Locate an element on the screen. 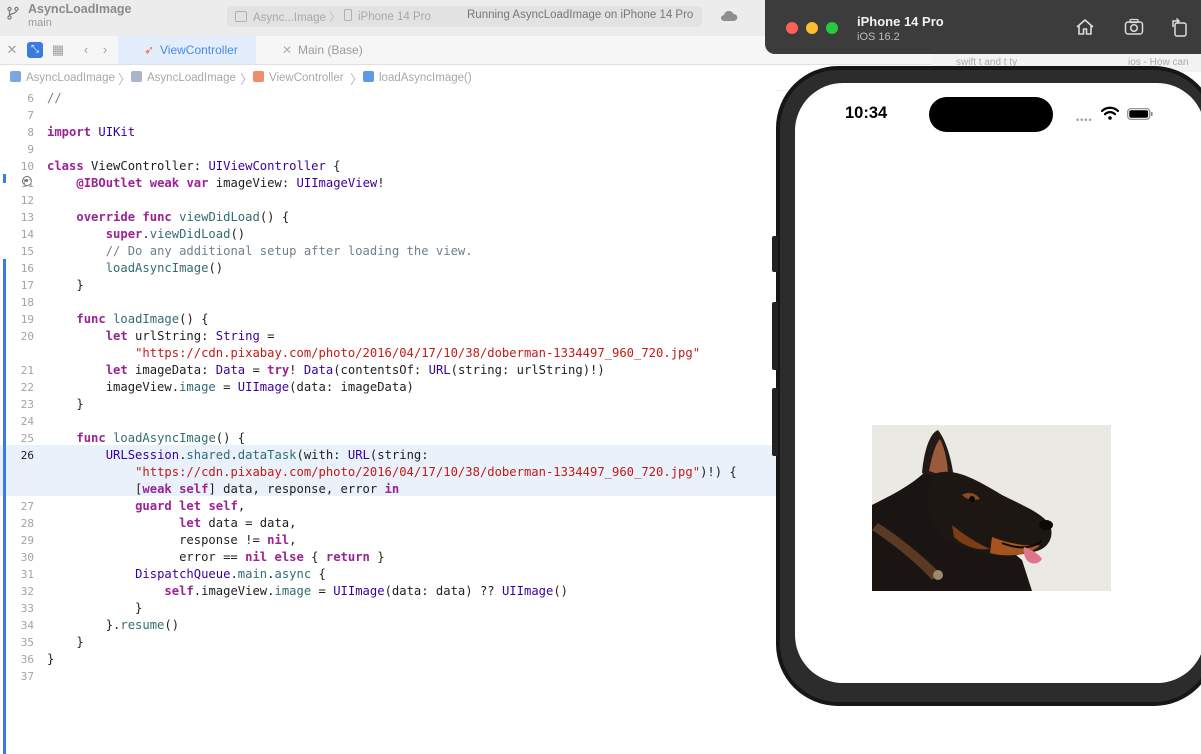 This screenshot has height=754, width=1201. code-line: 31 DispatchQueue.main.async { is located at coordinates (388, 574).